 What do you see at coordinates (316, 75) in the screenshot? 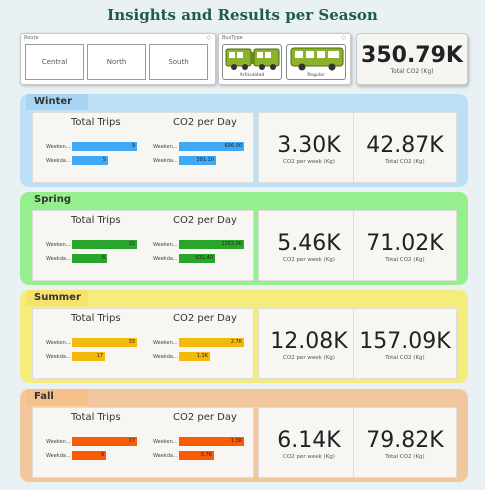
I see `bustype-option-regular-label: Regular` at bounding box center [316, 75].